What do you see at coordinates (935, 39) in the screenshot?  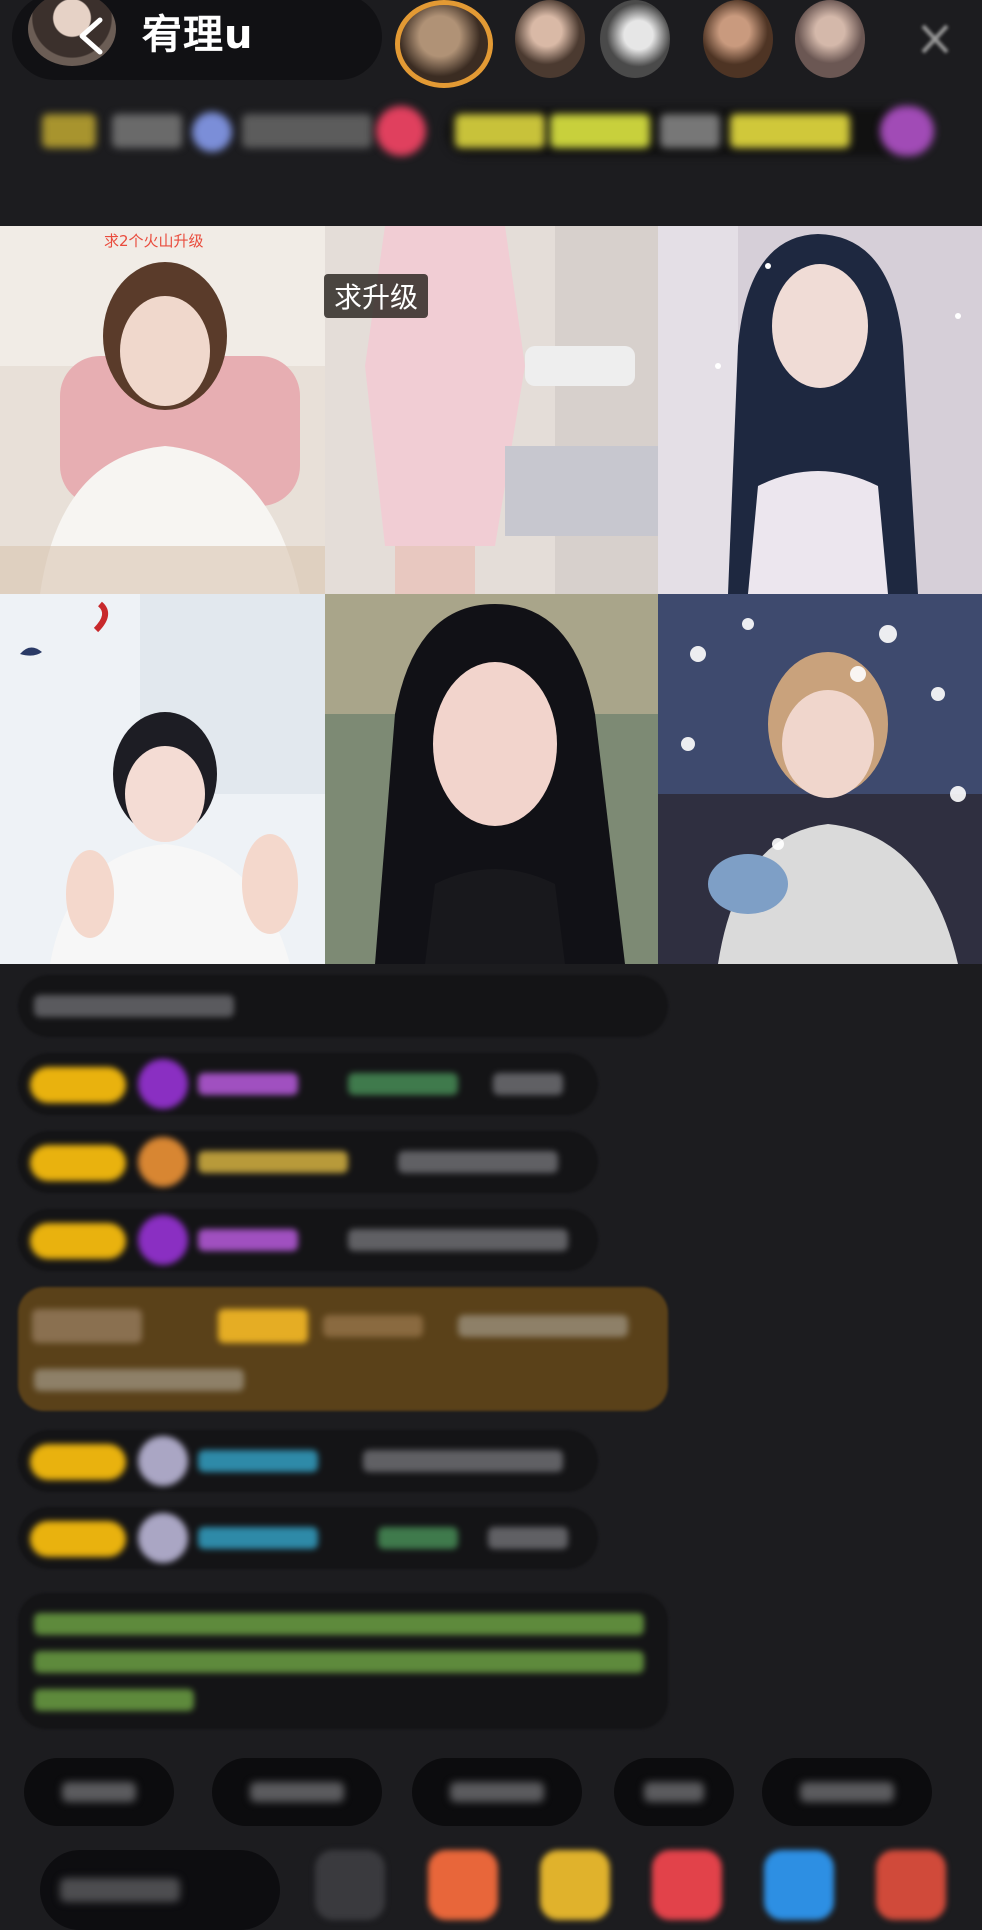 I see `close-icon` at bounding box center [935, 39].